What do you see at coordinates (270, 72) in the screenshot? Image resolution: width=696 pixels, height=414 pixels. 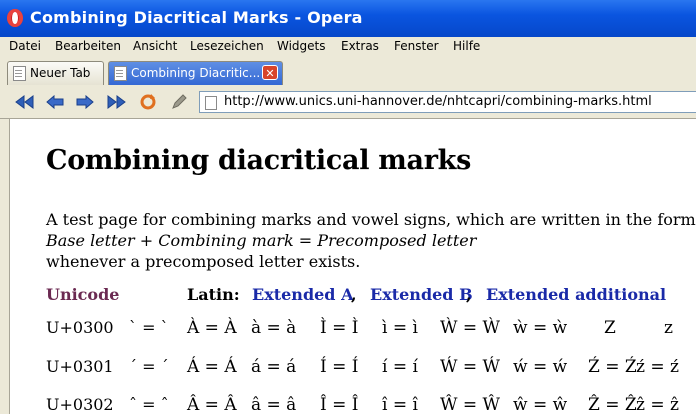 I see `close-tab-icon: ✕` at bounding box center [270, 72].